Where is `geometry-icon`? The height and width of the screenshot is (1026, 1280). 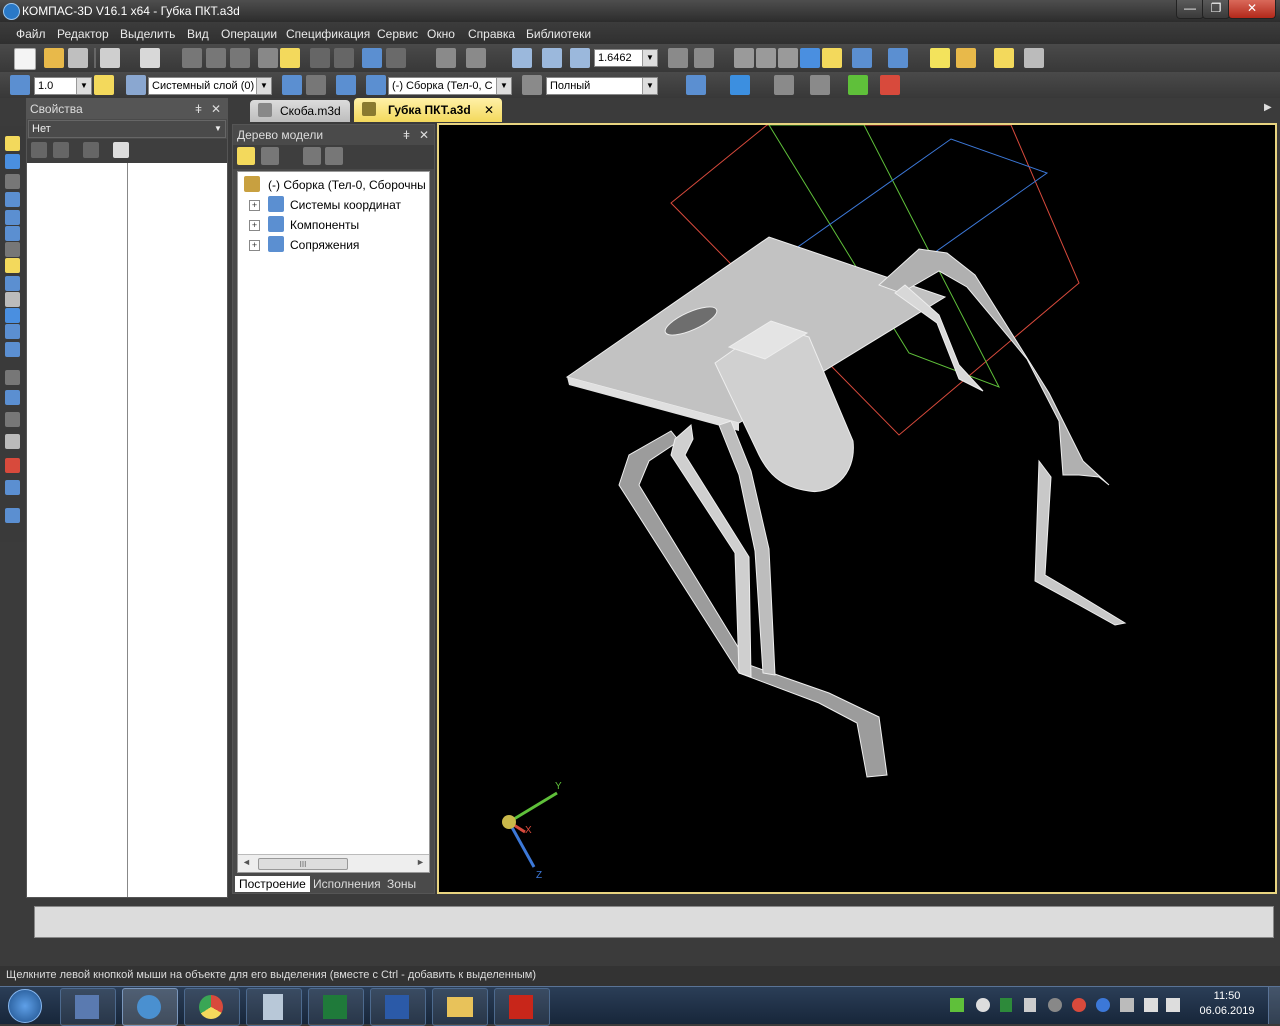
geometry-icon is located at coordinates (12, 265).